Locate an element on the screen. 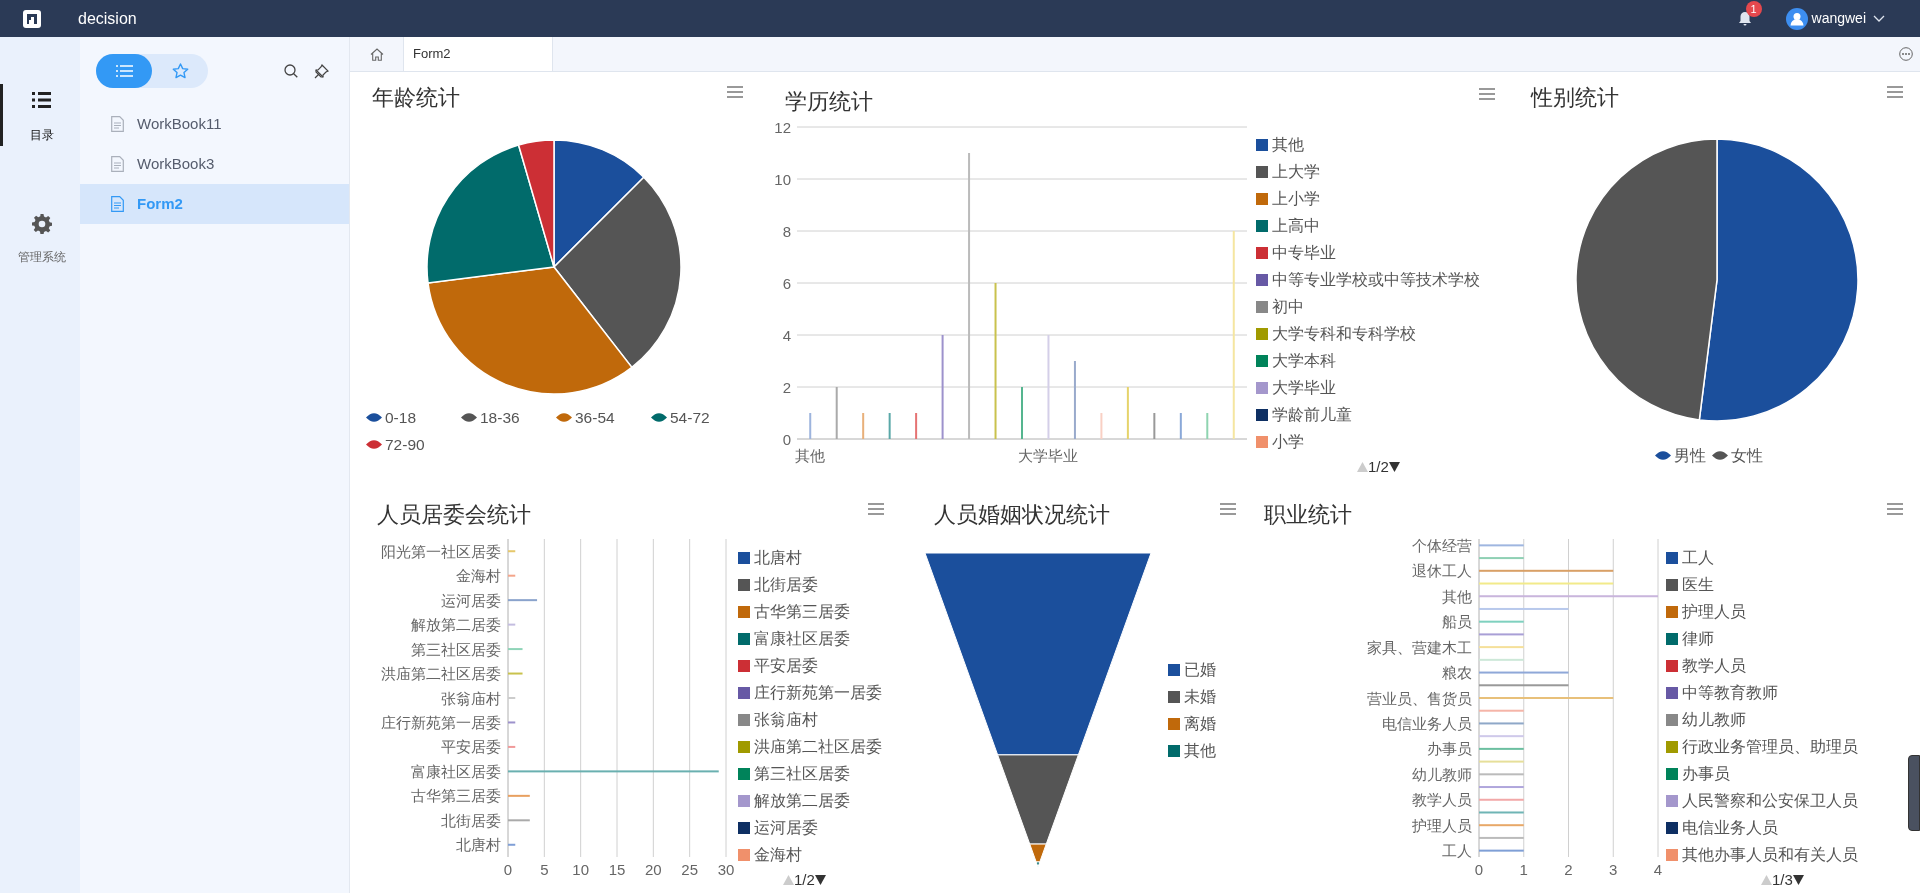 This screenshot has height=893, width=1920. legend-label: 行政业务管理员、助理员 is located at coordinates (1770, 746).